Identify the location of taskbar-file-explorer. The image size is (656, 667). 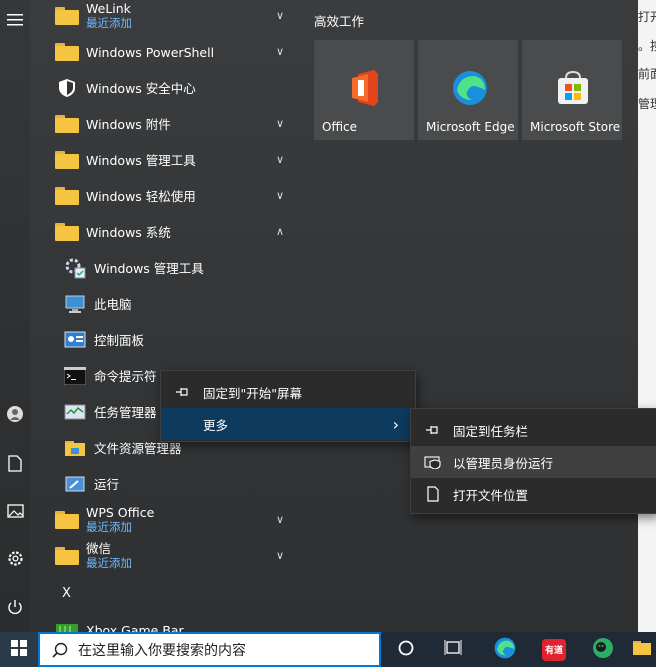
(644, 649).